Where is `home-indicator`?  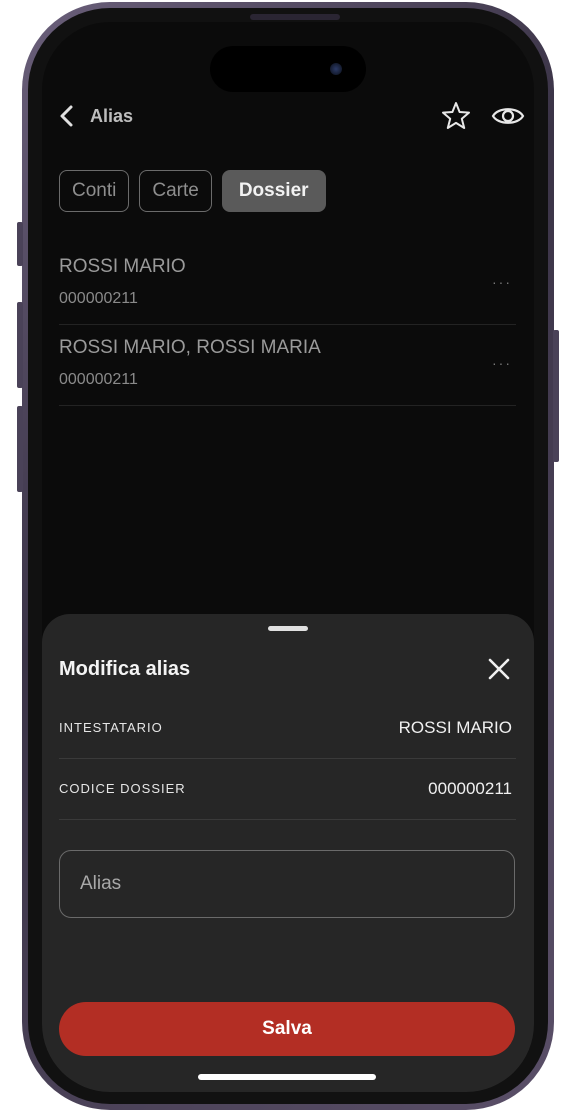
home-indicator is located at coordinates (287, 1077).